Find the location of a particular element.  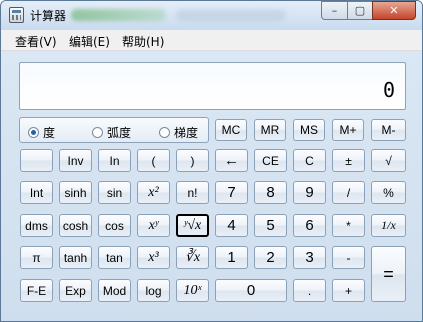

radio-radians-icon is located at coordinates (97, 132).